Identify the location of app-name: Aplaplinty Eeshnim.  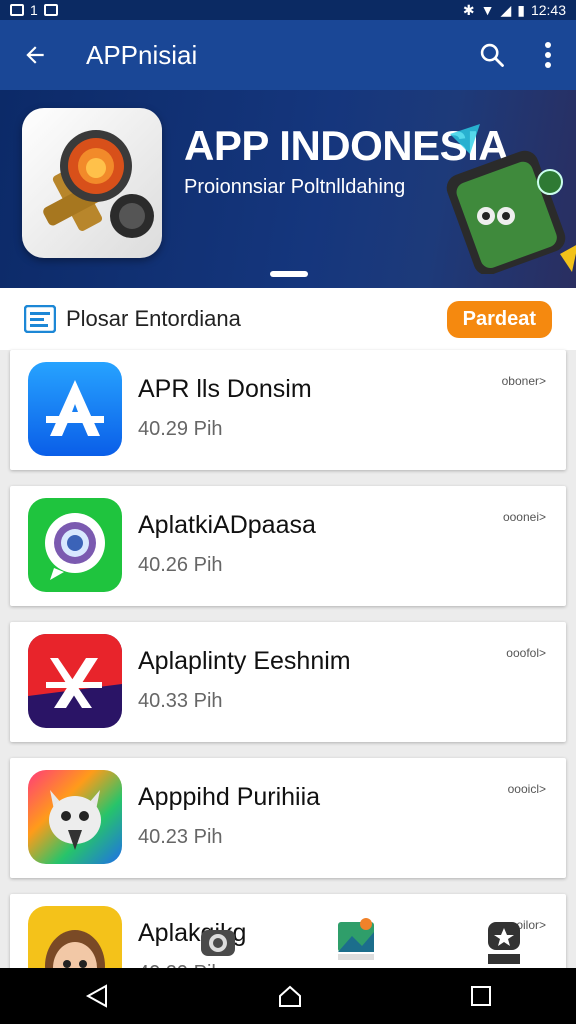
(244, 661).